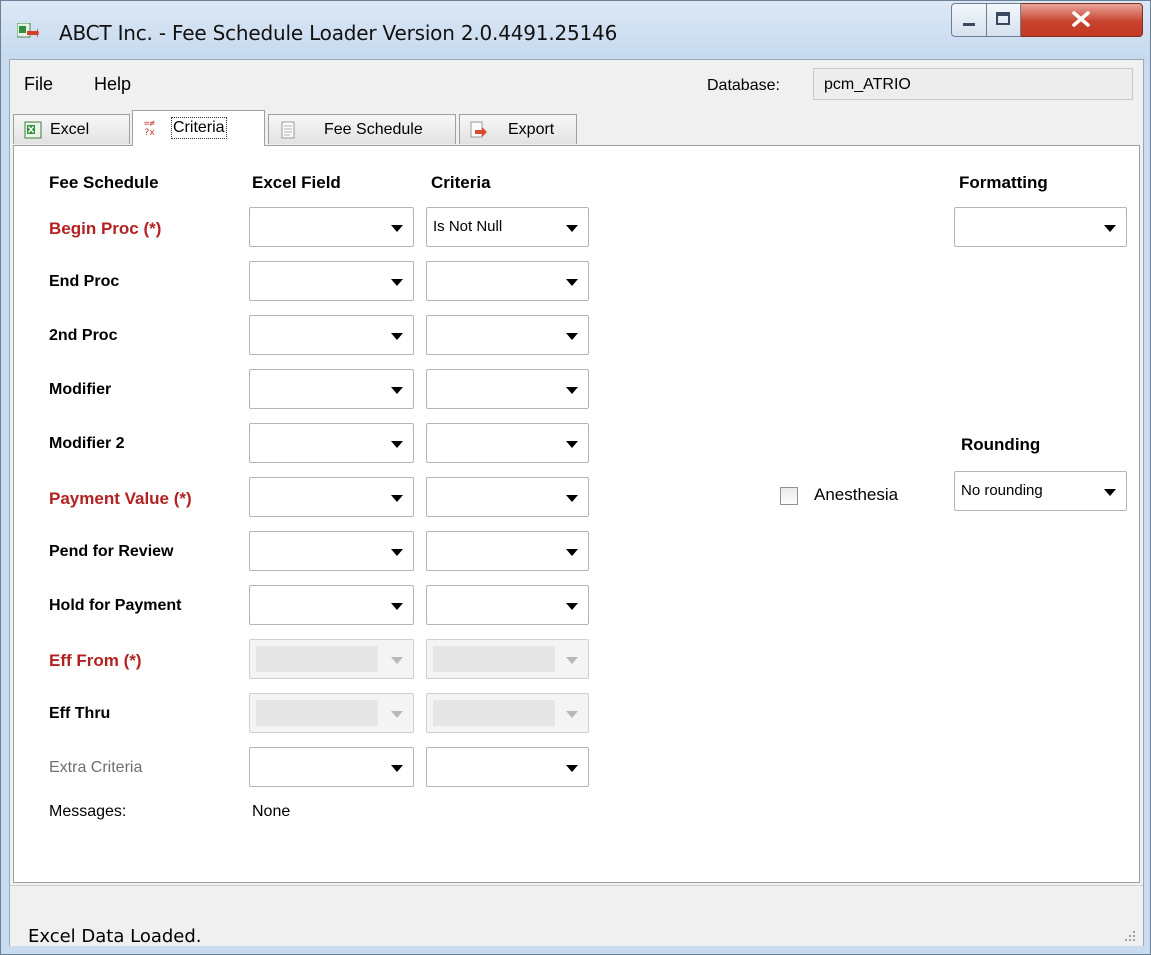  What do you see at coordinates (28, 30) in the screenshot?
I see `app-icon` at bounding box center [28, 30].